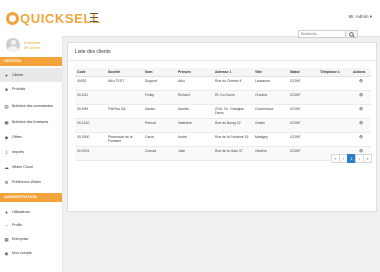  I want to click on logo-icon, so click(12, 18).